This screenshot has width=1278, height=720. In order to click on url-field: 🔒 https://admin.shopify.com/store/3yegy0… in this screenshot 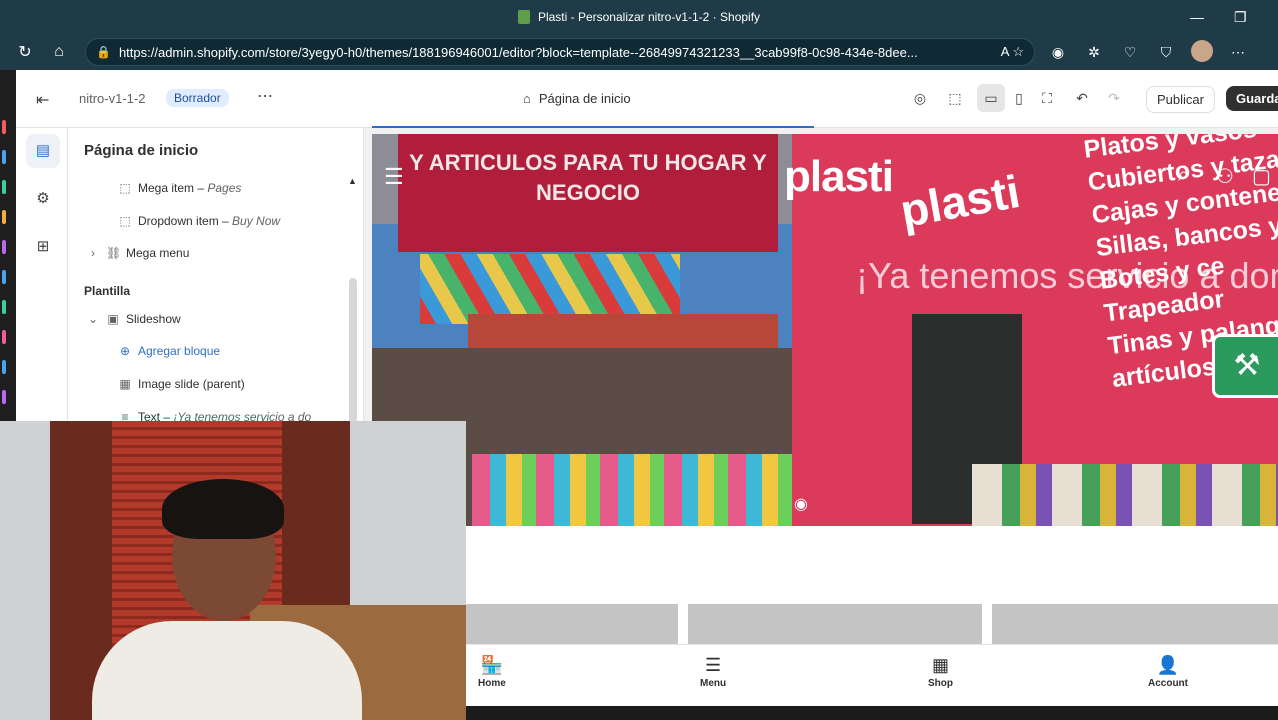, I will do `click(560, 52)`.